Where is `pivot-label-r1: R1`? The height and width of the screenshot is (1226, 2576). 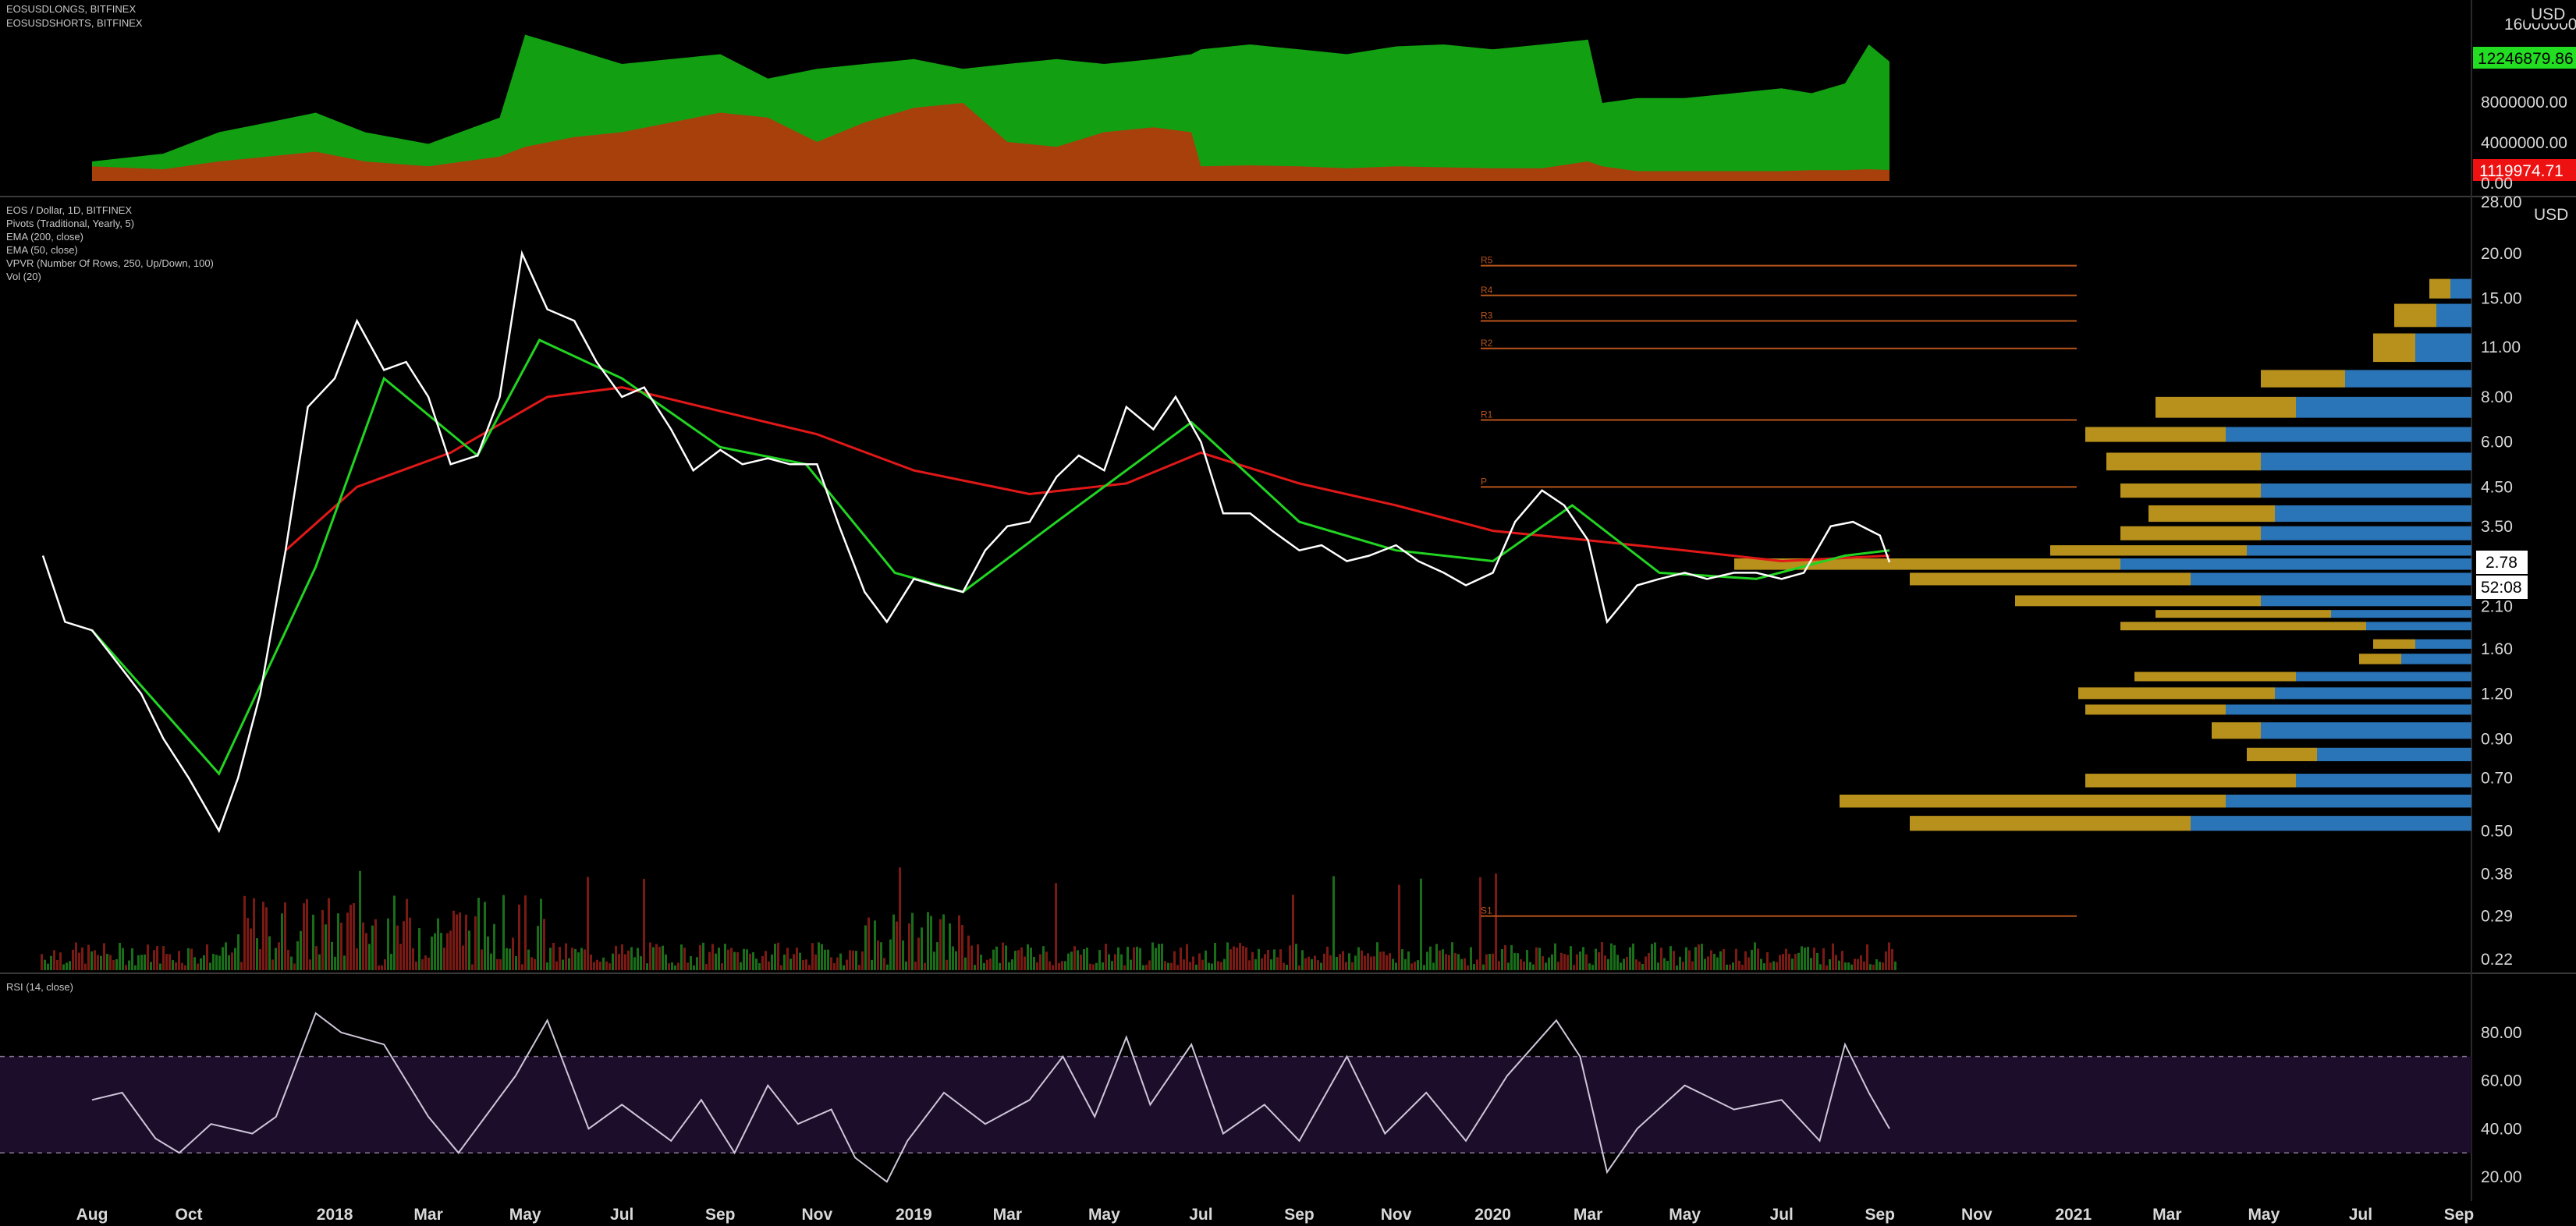 pivot-label-r1: R1 is located at coordinates (1487, 414).